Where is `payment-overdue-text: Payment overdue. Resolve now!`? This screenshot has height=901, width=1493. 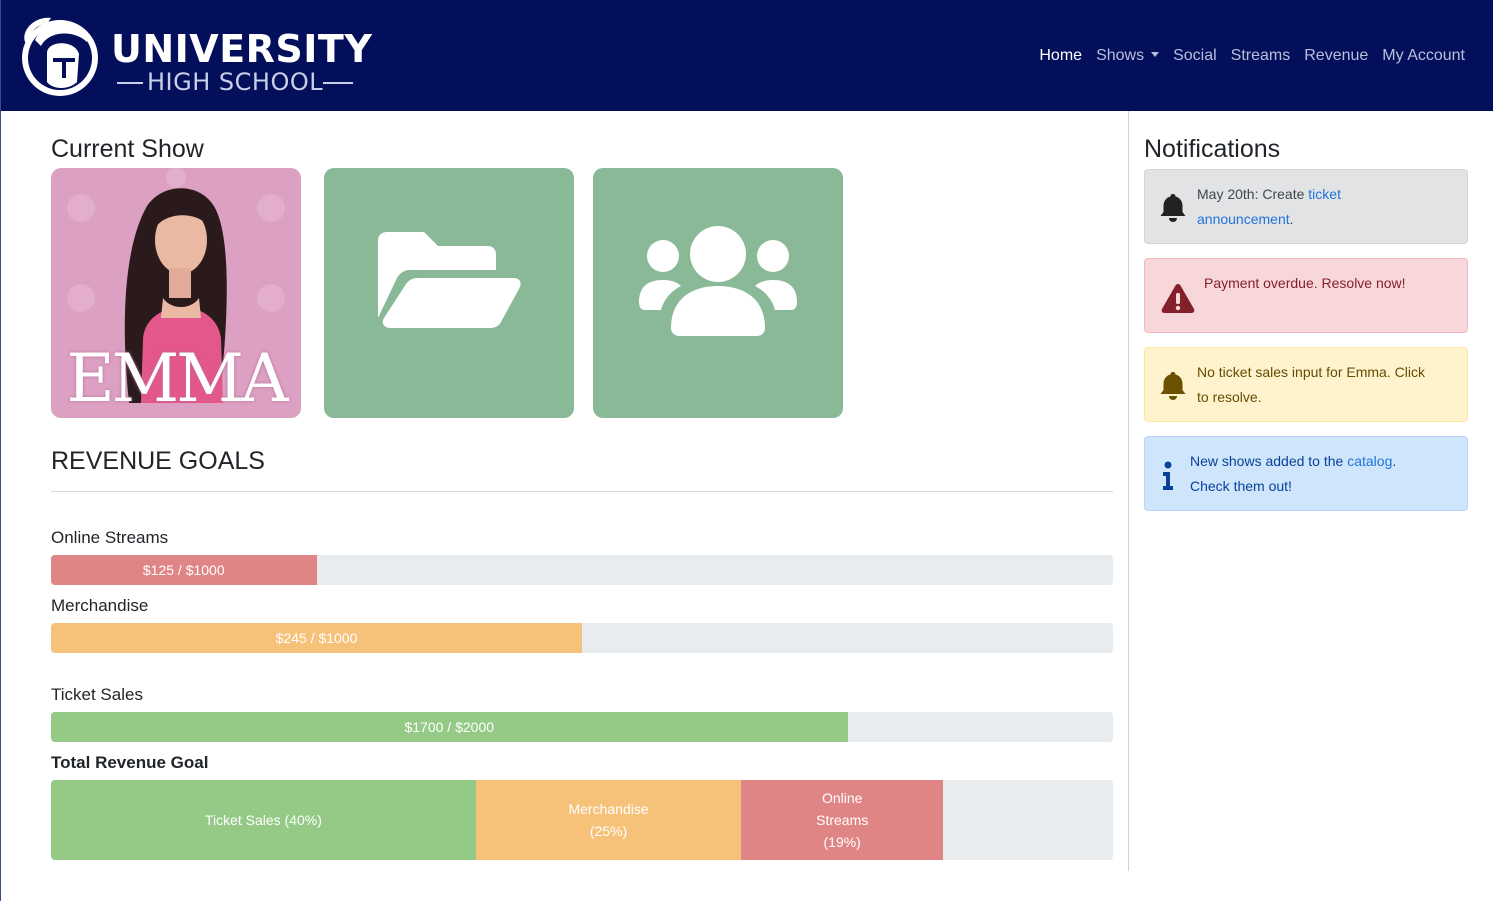 payment-overdue-text: Payment overdue. Resolve now! is located at coordinates (1305, 283).